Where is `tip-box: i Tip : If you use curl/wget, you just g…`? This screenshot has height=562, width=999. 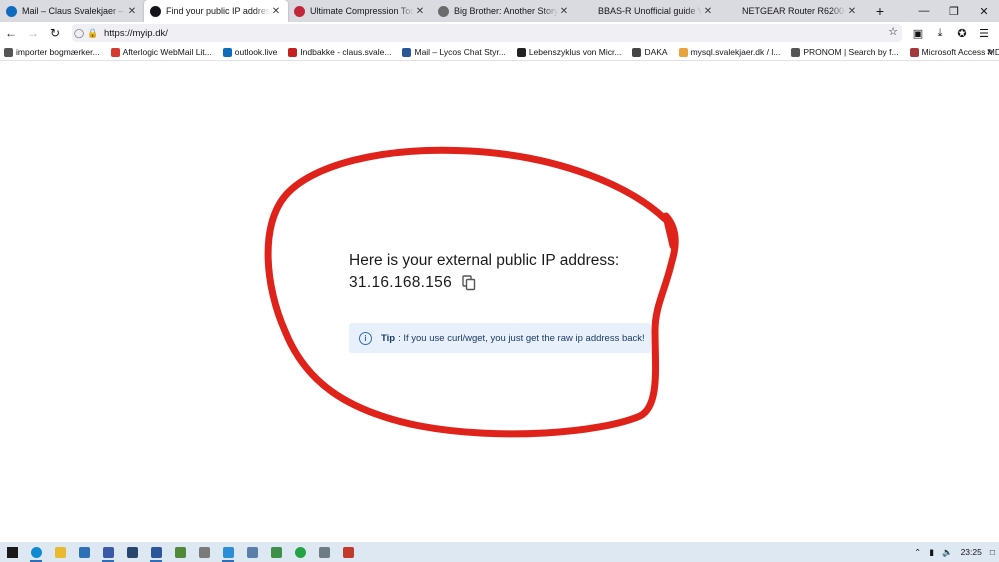 tip-box: i Tip : If you use curl/wget, you just g… is located at coordinates (500, 338).